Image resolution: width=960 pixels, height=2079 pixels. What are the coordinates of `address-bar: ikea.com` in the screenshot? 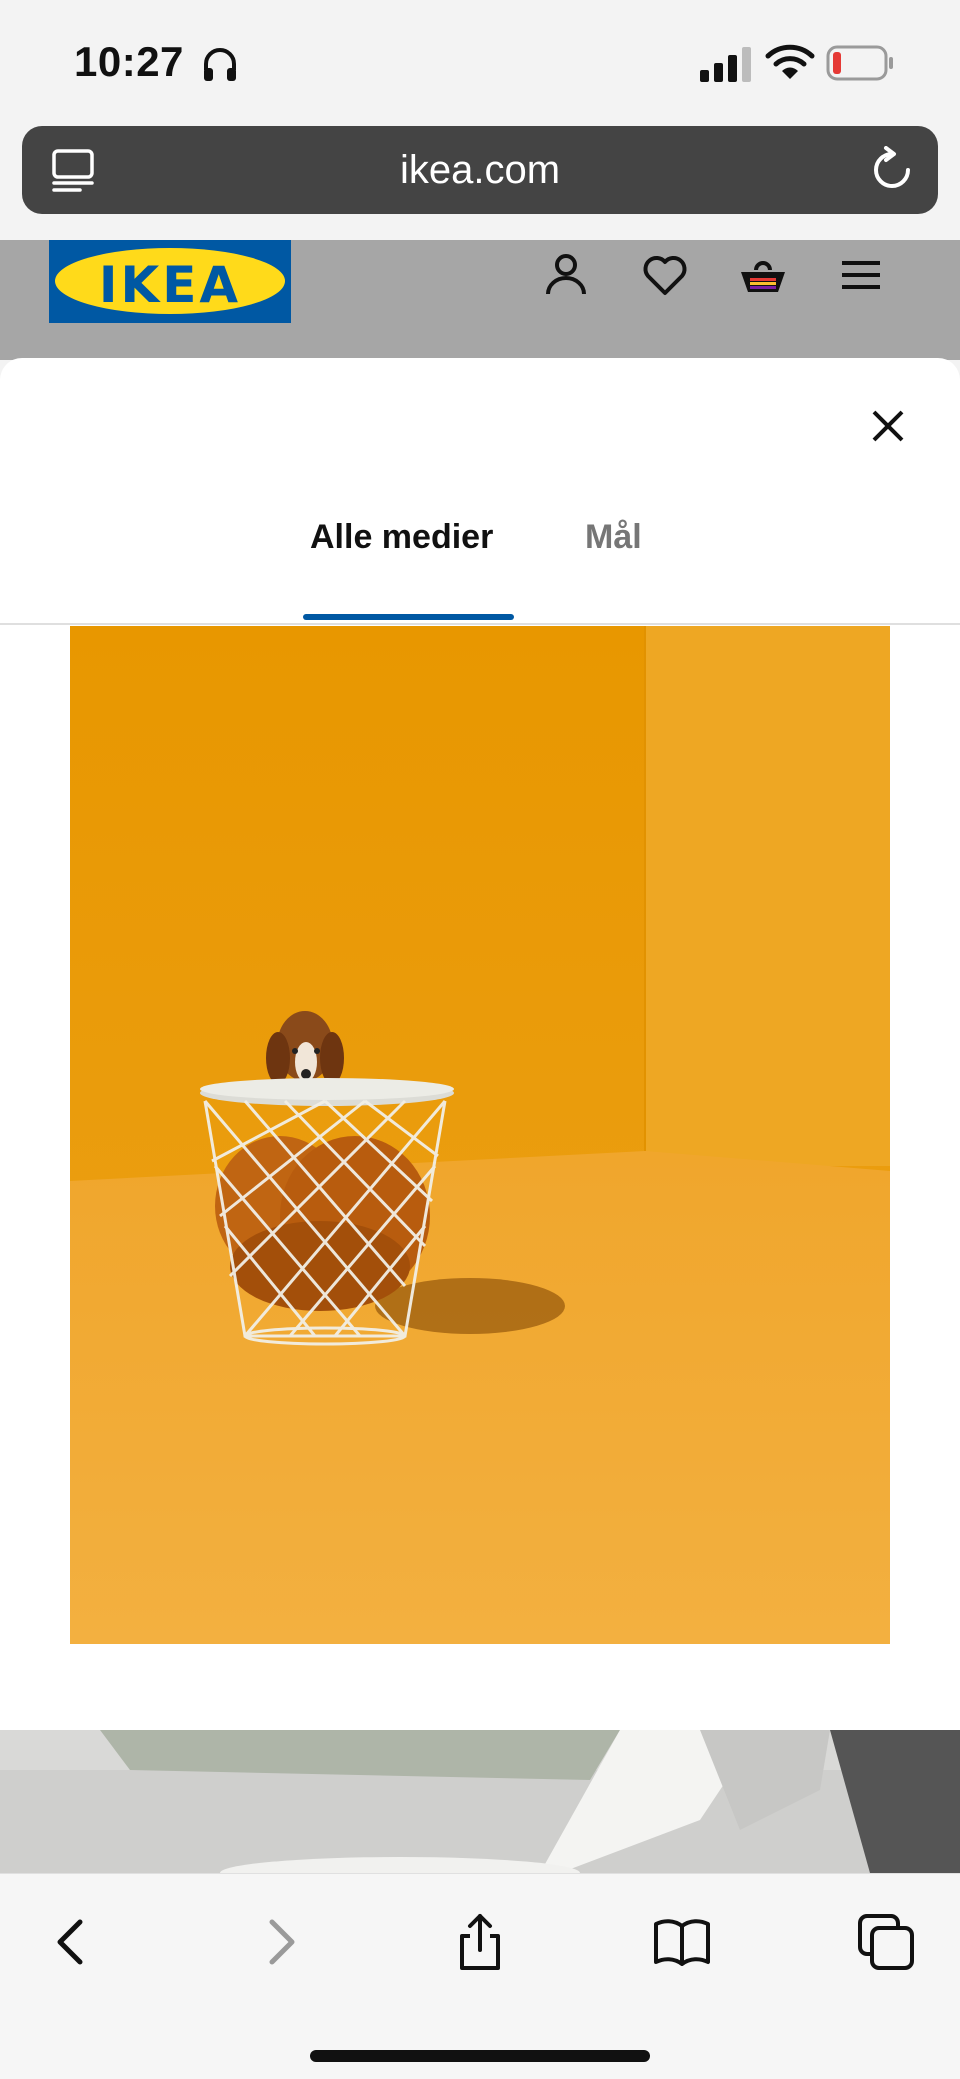 It's located at (480, 170).